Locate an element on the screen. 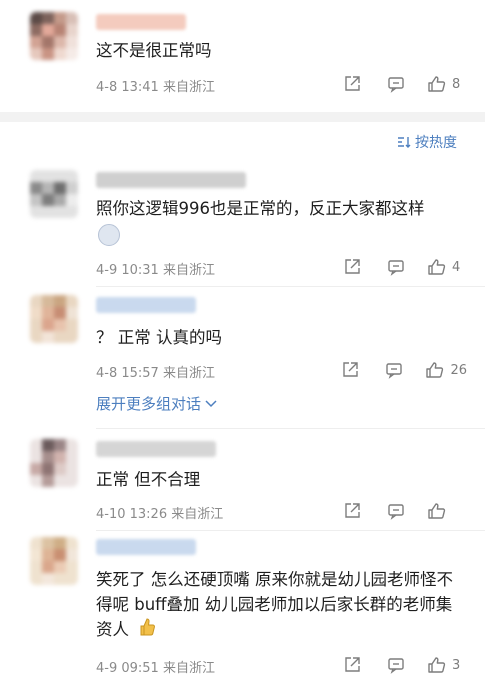 The image size is (485, 678). like-button: 4 is located at coordinates (447, 267).